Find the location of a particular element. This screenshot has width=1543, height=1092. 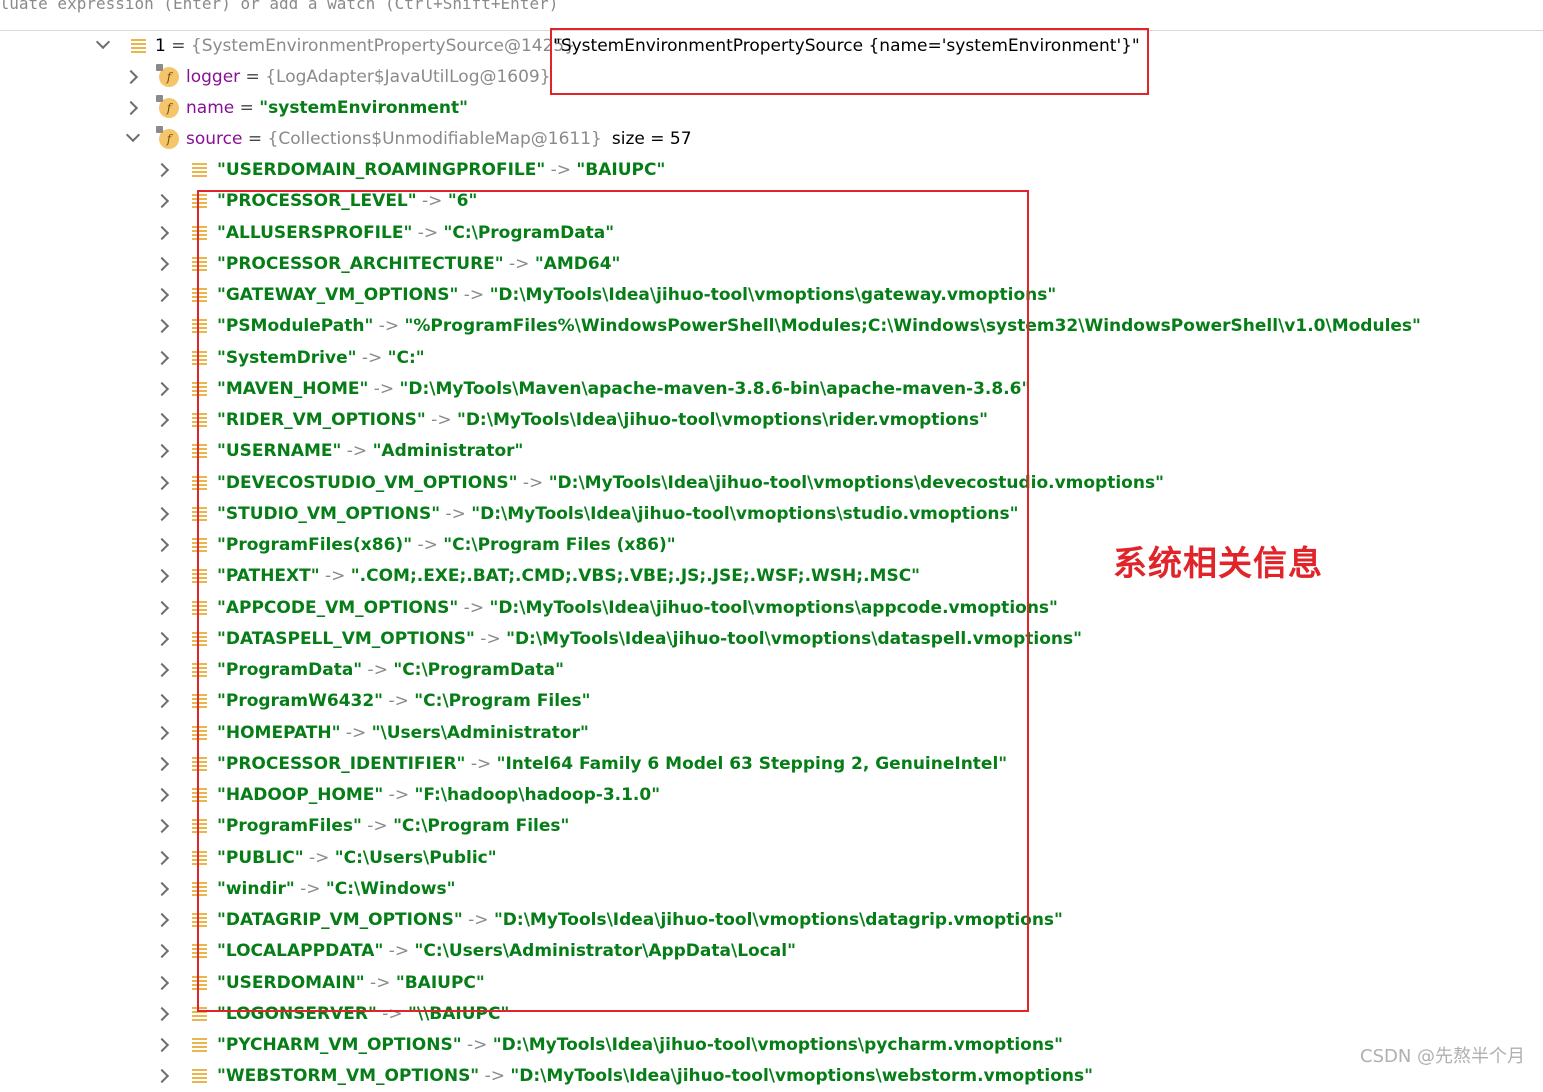

field-value: {LogAdapter$JavaUtilLog@1609} is located at coordinates (408, 77).